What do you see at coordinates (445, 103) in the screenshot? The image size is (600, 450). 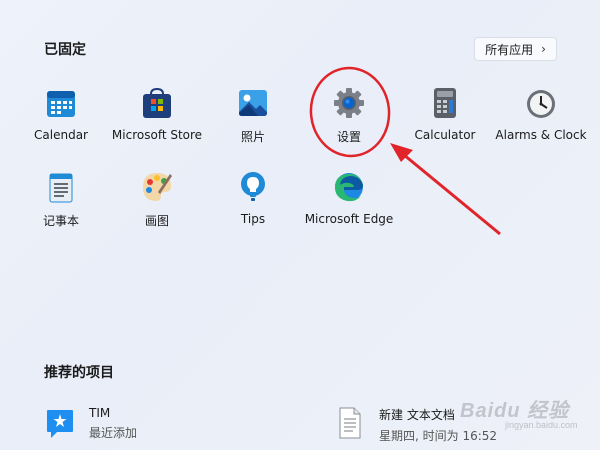 I see `calculator-icon` at bounding box center [445, 103].